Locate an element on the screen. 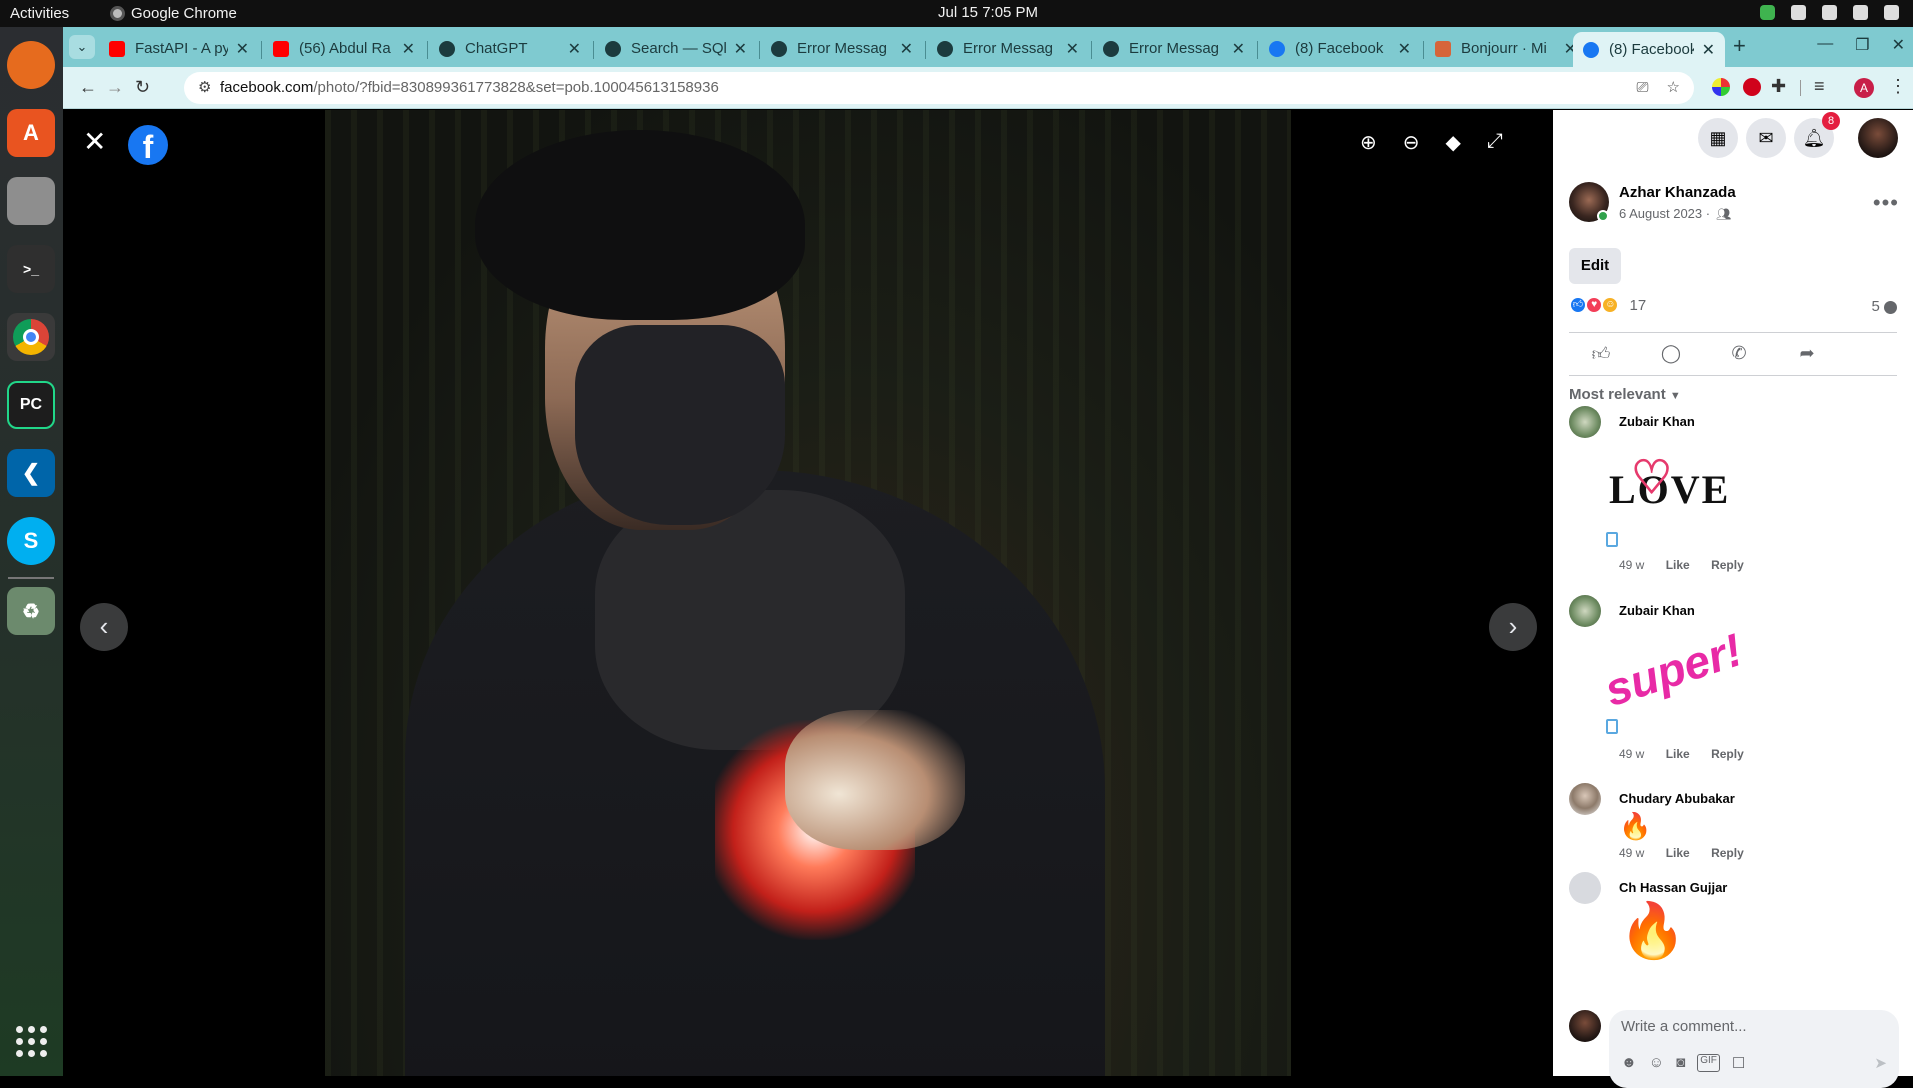 The image size is (1913, 1088). chrome-menu-icon: ⋮ is located at coordinates (1898, 86).